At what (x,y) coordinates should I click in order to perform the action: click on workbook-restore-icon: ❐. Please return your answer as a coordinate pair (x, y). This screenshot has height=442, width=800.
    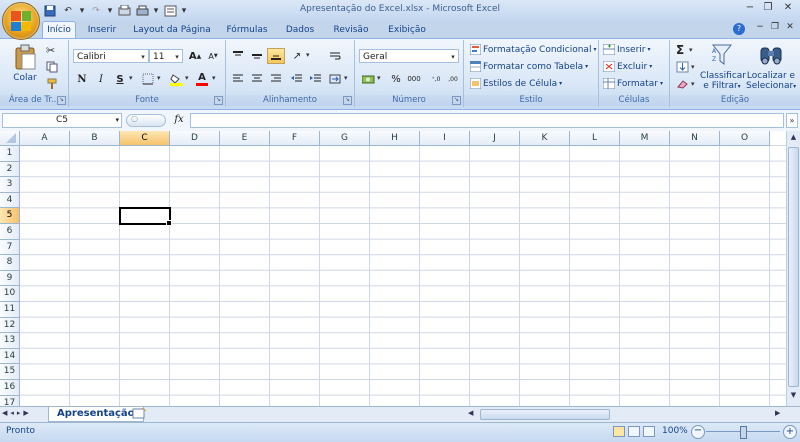
    Looking at the image, I should click on (775, 29).